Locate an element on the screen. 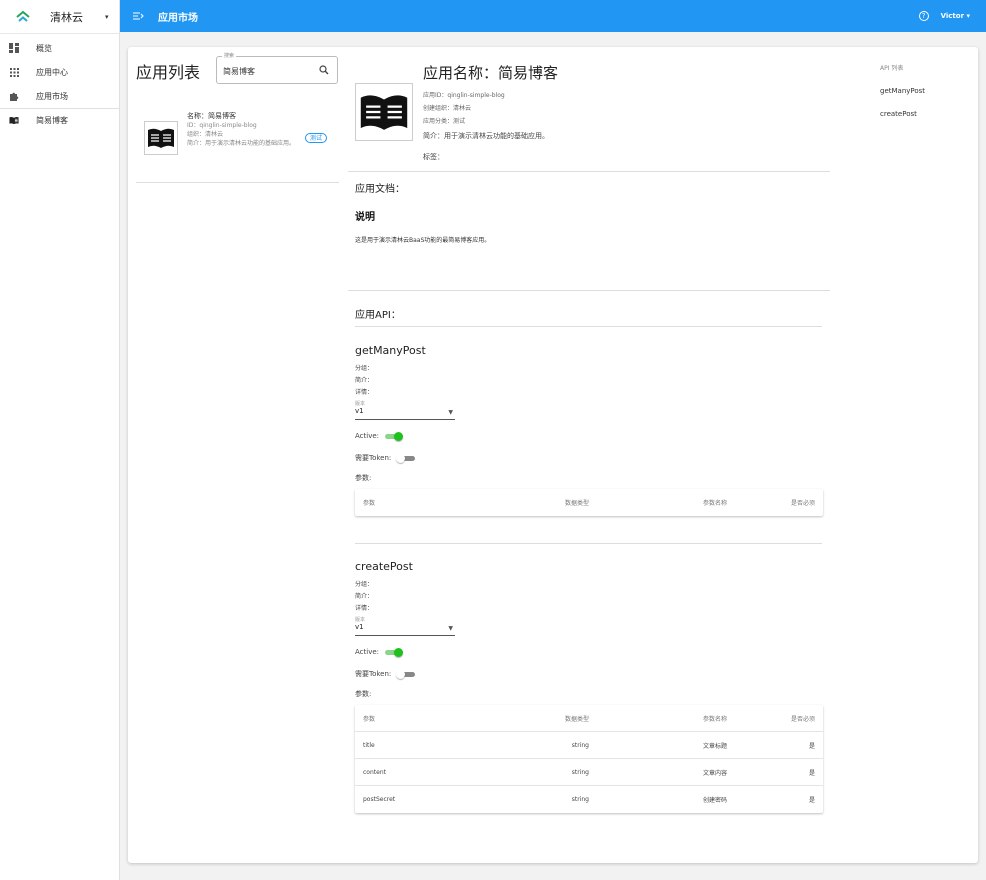  divider is located at coordinates (588, 543).